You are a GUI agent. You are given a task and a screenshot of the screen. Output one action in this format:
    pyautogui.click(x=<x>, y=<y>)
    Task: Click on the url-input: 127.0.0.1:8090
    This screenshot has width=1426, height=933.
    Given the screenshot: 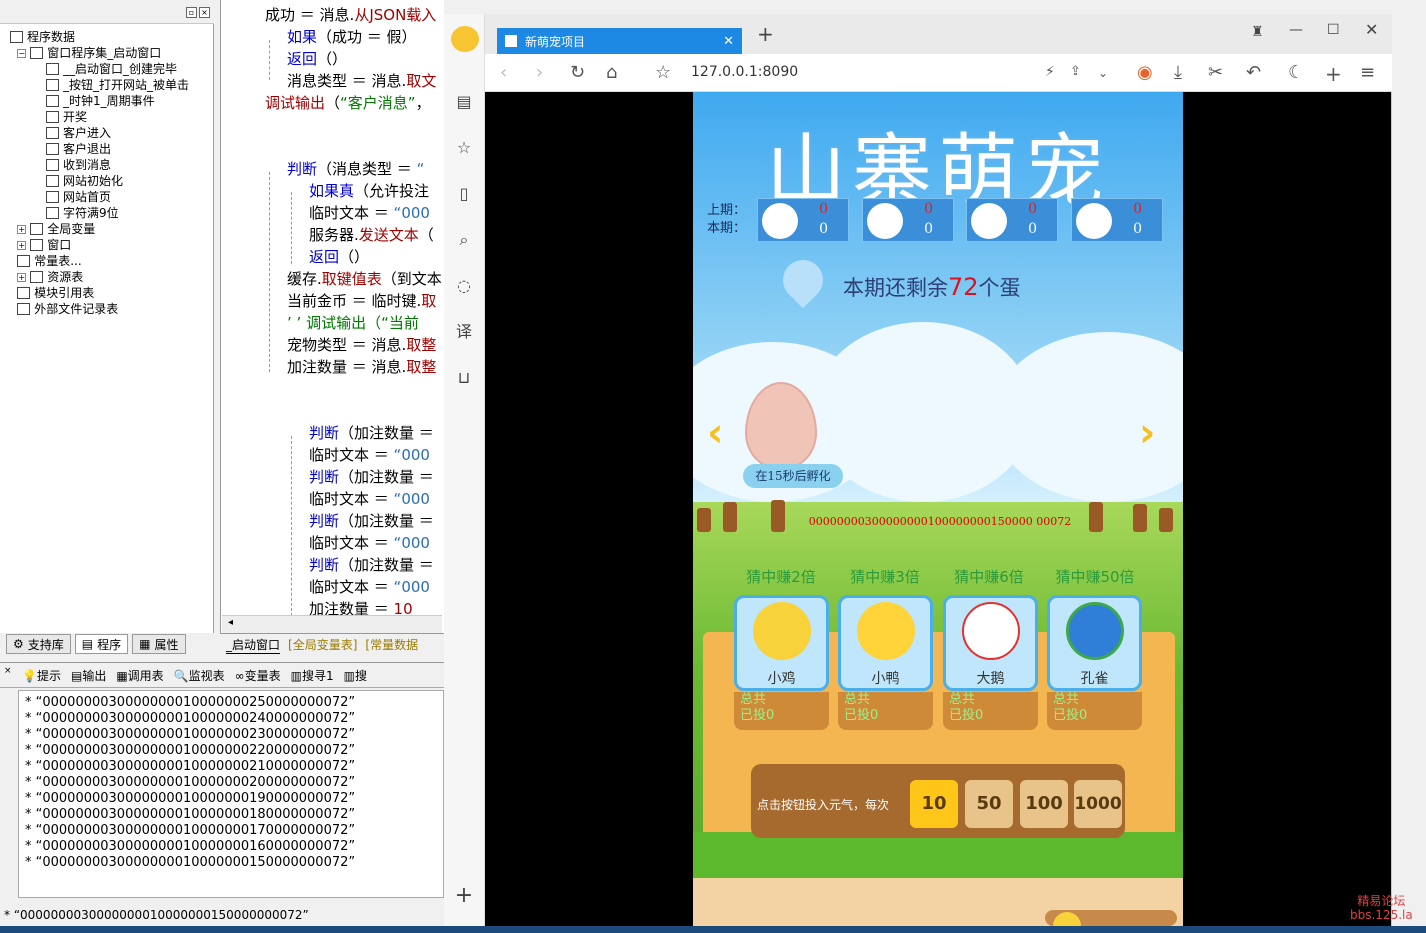 What is the action you would take?
    pyautogui.click(x=744, y=72)
    